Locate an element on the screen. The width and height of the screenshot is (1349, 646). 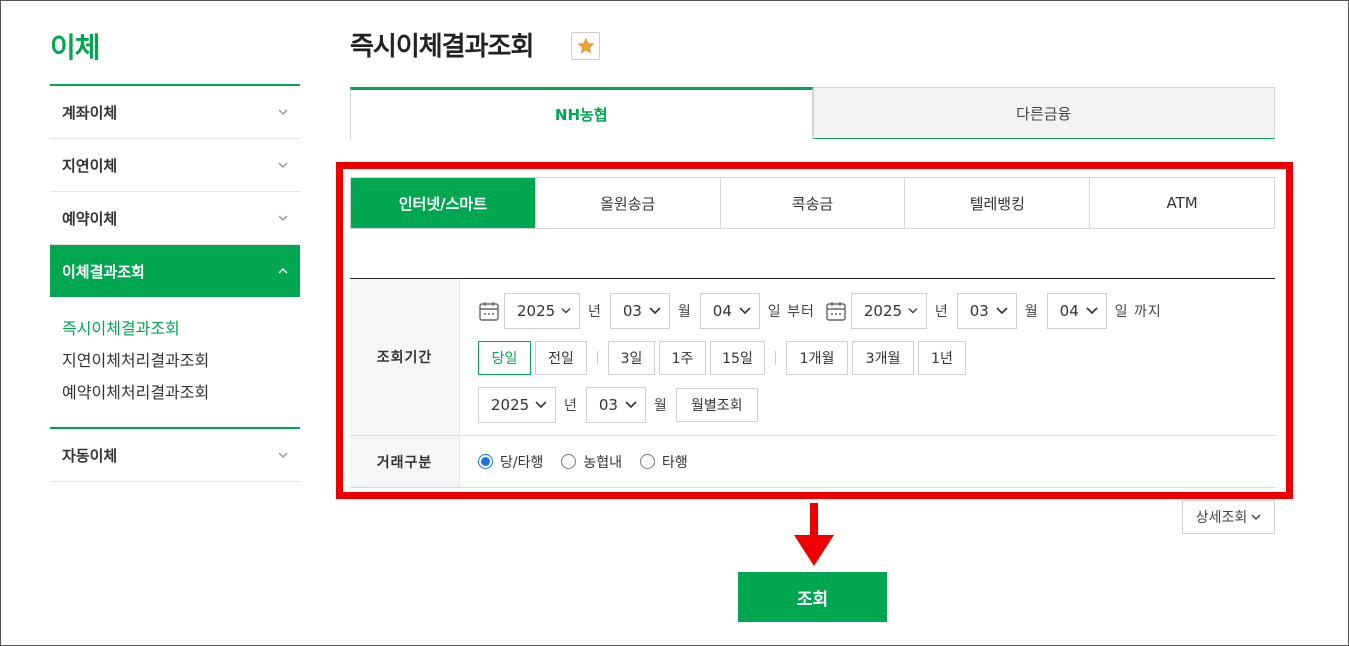
detail-search-button: 상세조회 is located at coordinates (1228, 517).